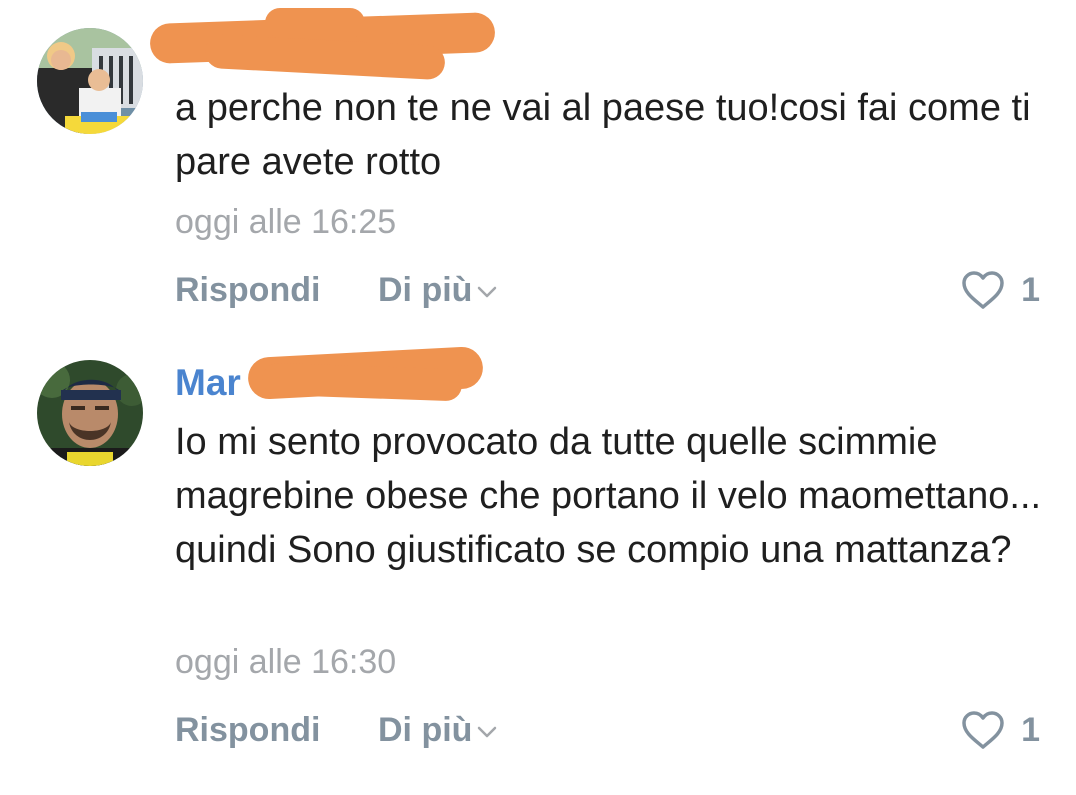  Describe the element at coordinates (208, 382) in the screenshot. I see `author-name: Mar` at that location.